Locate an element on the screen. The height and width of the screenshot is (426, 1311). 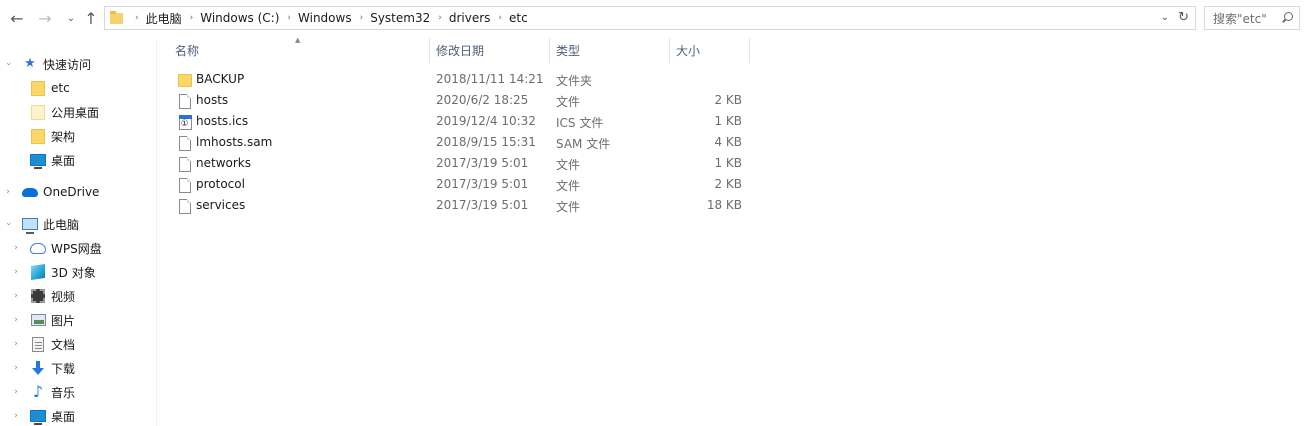
nav-this-pc: › 此电脑 is located at coordinates (78, 224).